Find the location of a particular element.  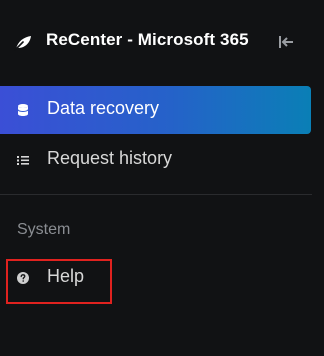

app-title: ReCenter - Microsoft 365 is located at coordinates (147, 39).